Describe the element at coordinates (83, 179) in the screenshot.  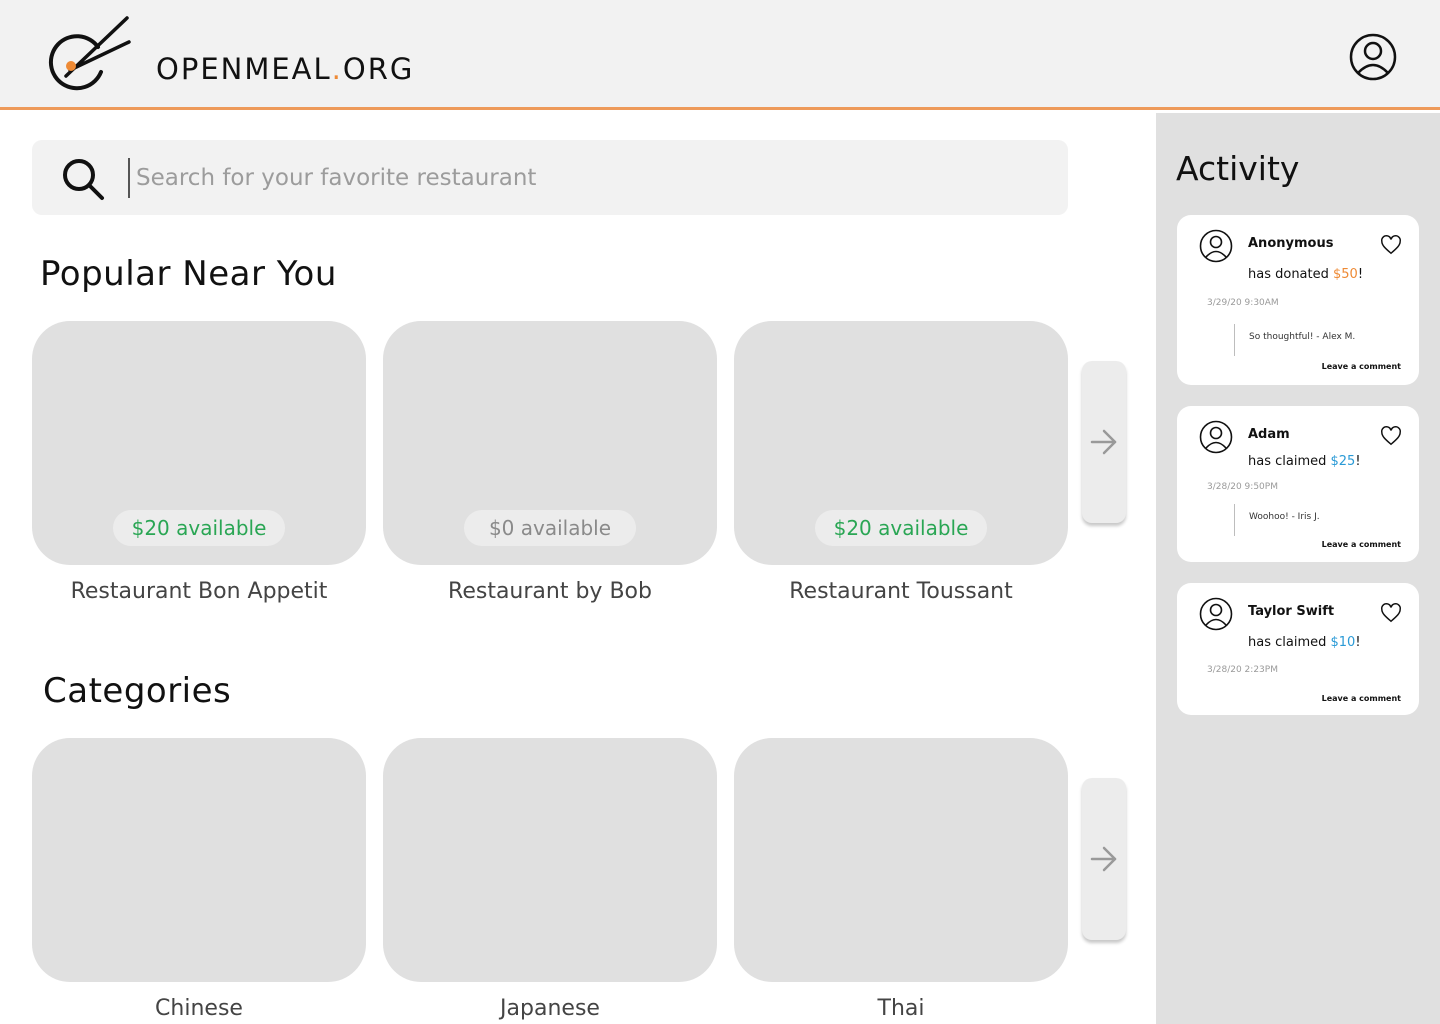
I see `search-icon` at that location.